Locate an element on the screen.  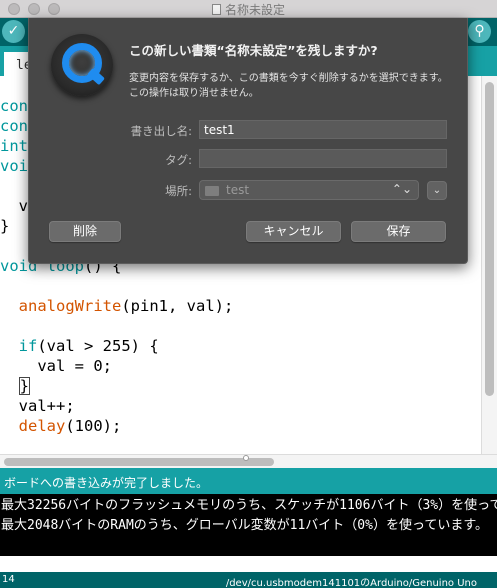
code-token: val = 0; is located at coordinates (56, 366).